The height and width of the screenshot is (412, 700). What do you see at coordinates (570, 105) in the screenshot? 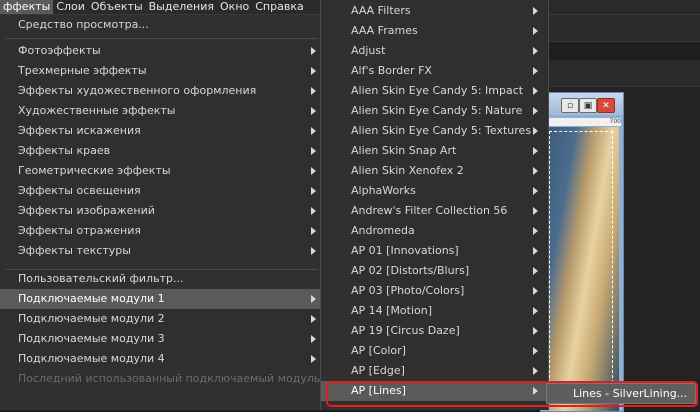
I see `restore-icon: ▫` at bounding box center [570, 105].